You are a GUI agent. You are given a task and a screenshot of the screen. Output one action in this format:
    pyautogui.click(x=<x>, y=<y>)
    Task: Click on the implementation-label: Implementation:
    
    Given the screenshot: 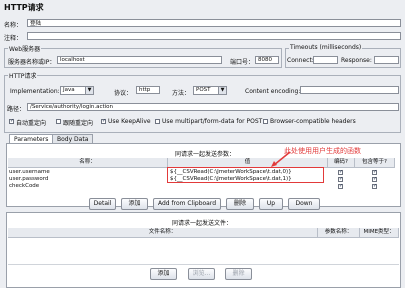 What is the action you would take?
    pyautogui.click(x=35, y=91)
    